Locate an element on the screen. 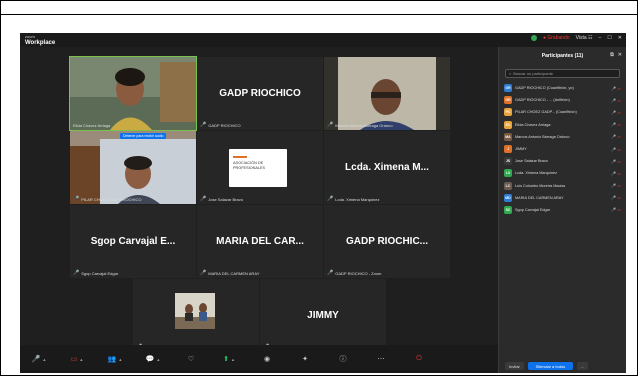 The height and width of the screenshot is (376, 638). video-off-icon: ▭ is located at coordinates (74, 359).